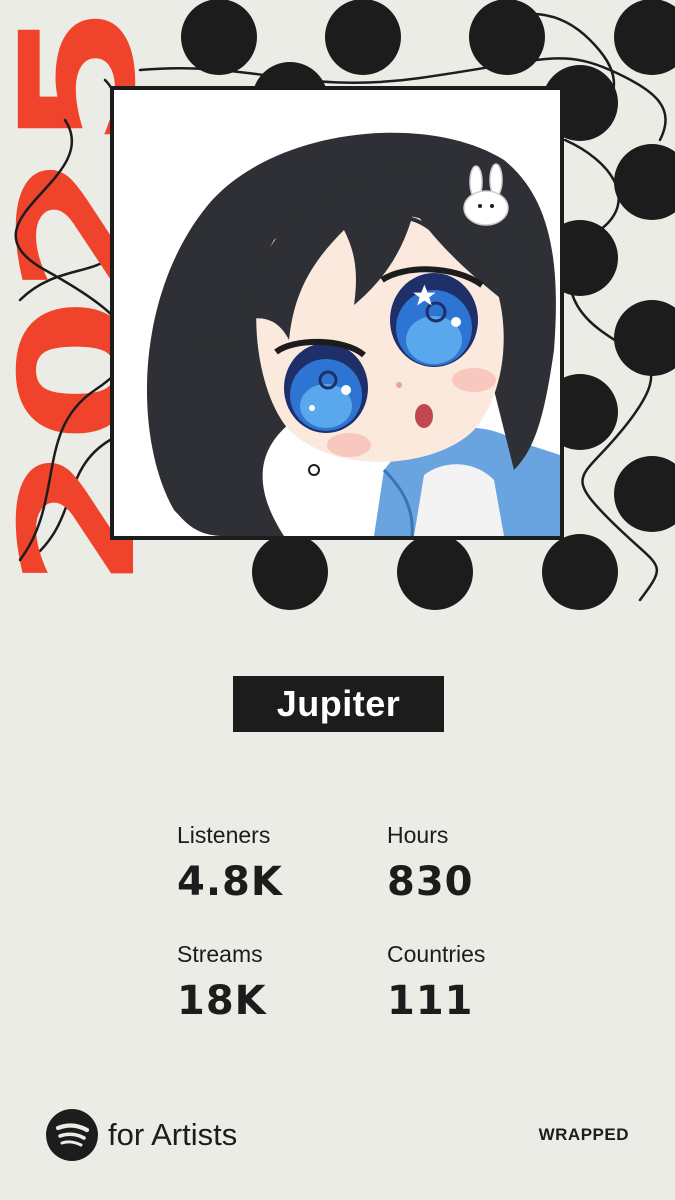 This screenshot has width=675, height=1200. I want to click on stat-label: Streams, so click(220, 954).